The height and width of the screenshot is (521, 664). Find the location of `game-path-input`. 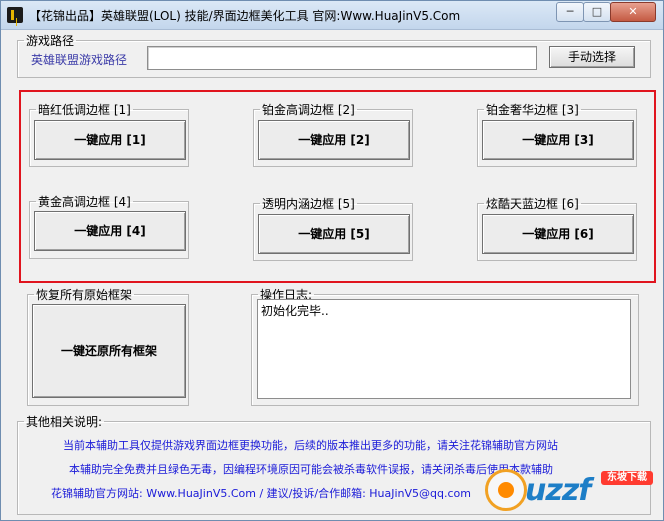

game-path-input is located at coordinates (342, 58).